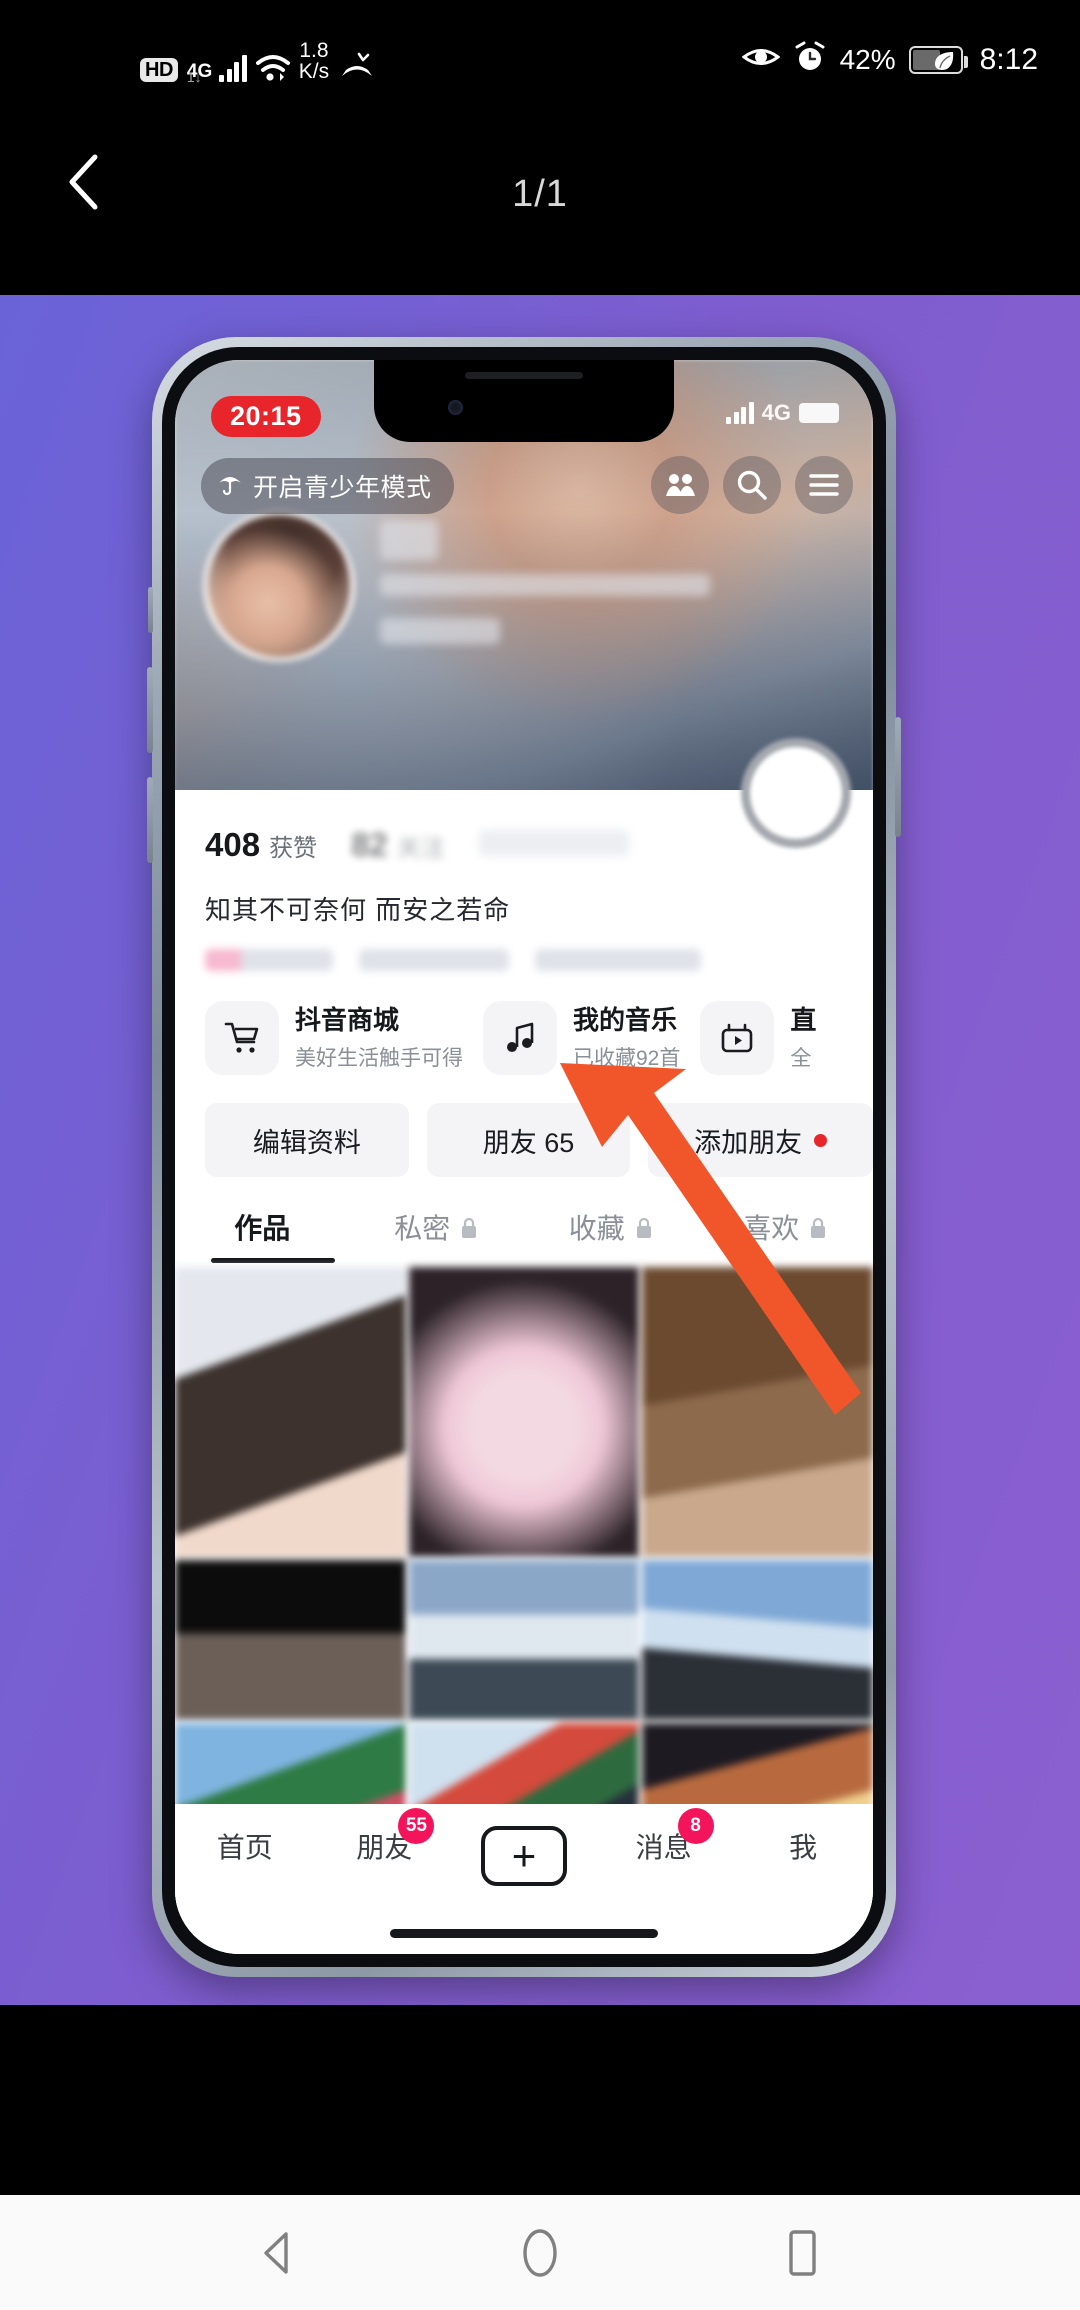  Describe the element at coordinates (553, 843) in the screenshot. I see `stat-followers` at that location.